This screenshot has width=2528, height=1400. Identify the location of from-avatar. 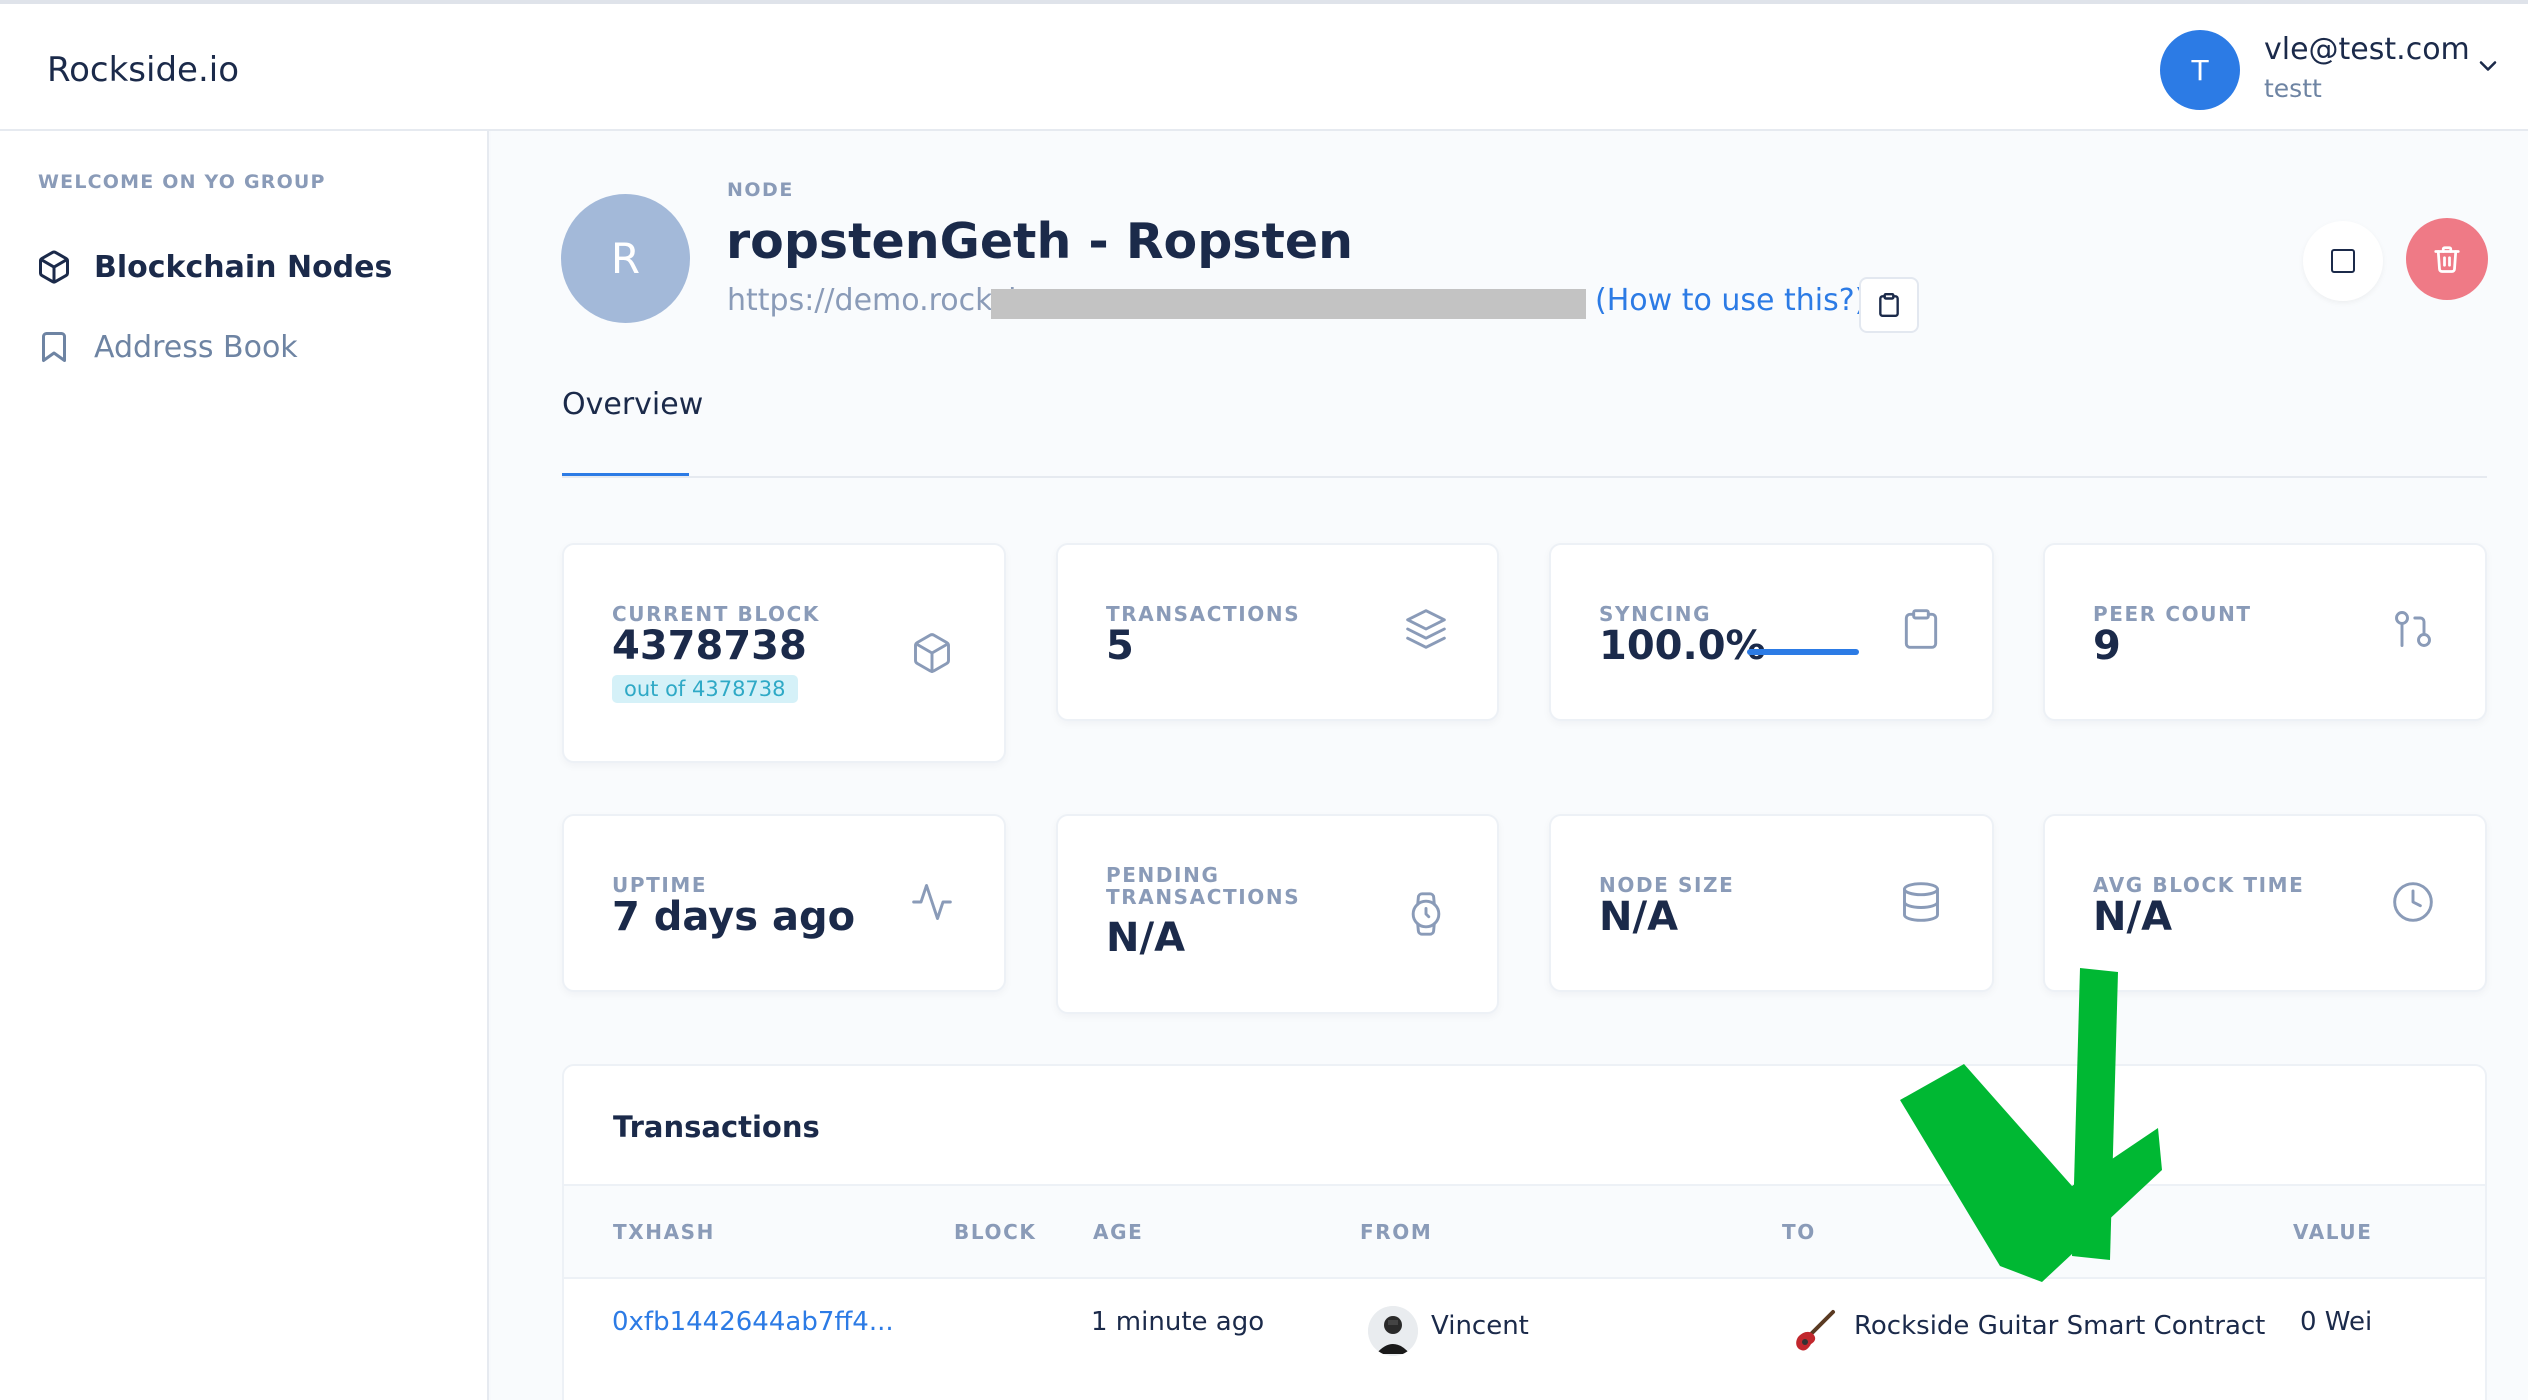
(1393, 1331).